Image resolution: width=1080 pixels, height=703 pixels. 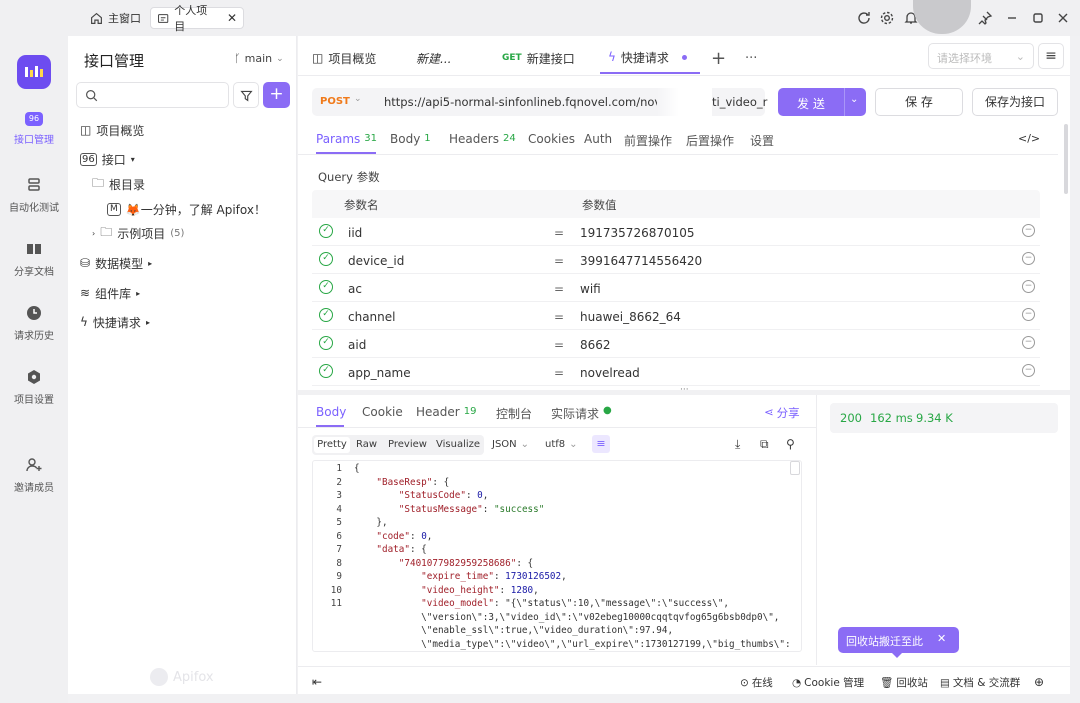 I want to click on tab-pre-ops: 前置操作, so click(x=648, y=140).